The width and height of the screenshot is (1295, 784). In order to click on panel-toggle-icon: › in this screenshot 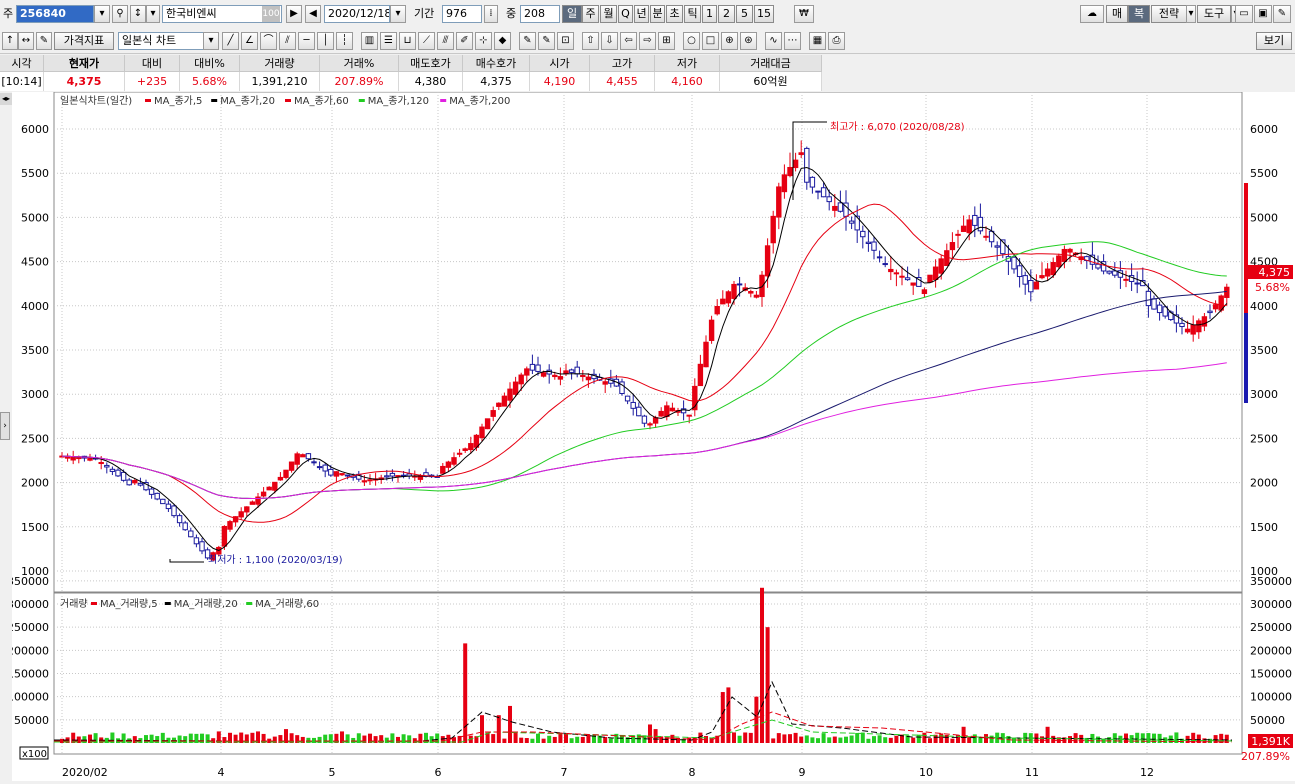, I will do `click(5, 426)`.